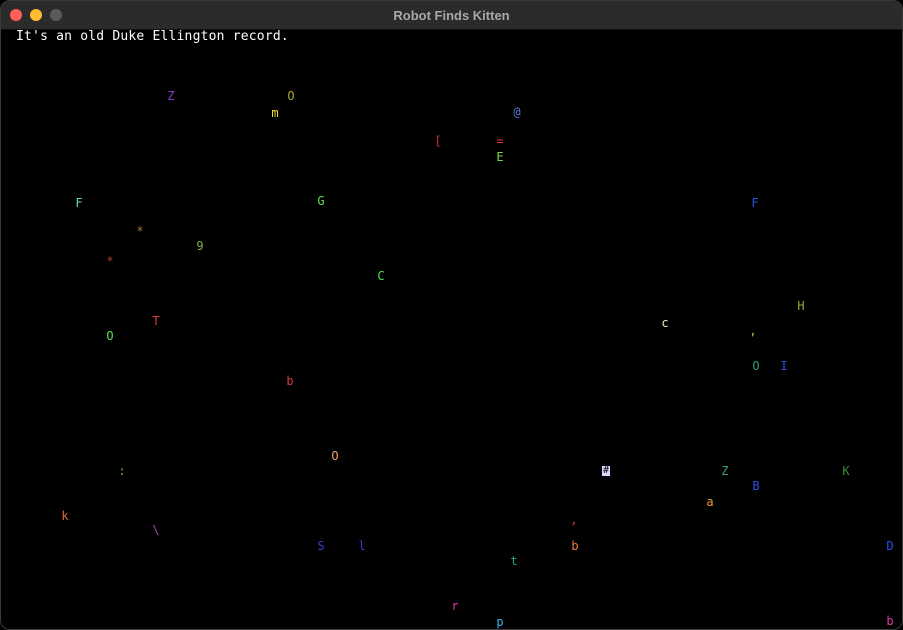 The height and width of the screenshot is (630, 903). What do you see at coordinates (846, 471) in the screenshot?
I see `nki-object: K` at bounding box center [846, 471].